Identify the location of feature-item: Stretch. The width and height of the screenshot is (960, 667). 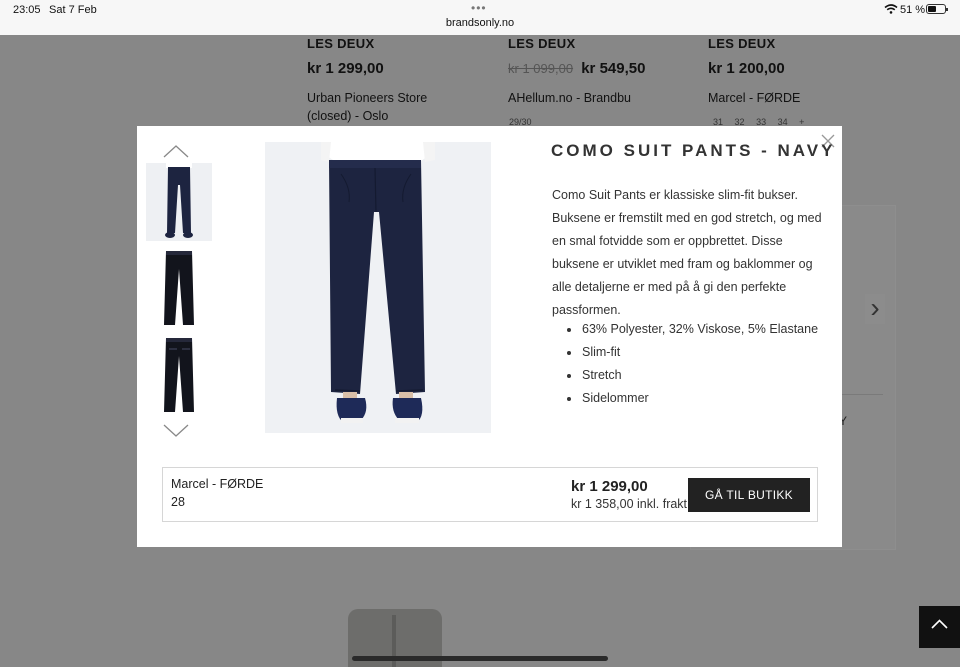
(692, 375).